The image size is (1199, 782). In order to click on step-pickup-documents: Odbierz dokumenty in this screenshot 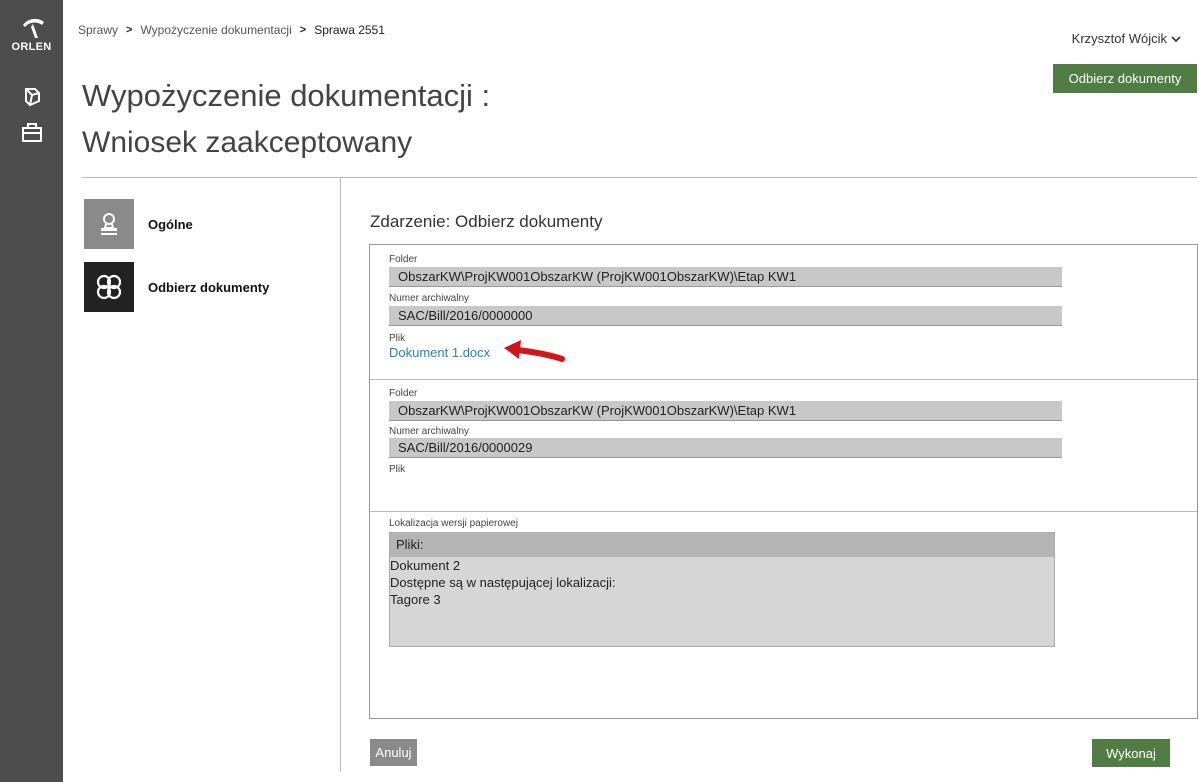, I will do `click(176, 287)`.